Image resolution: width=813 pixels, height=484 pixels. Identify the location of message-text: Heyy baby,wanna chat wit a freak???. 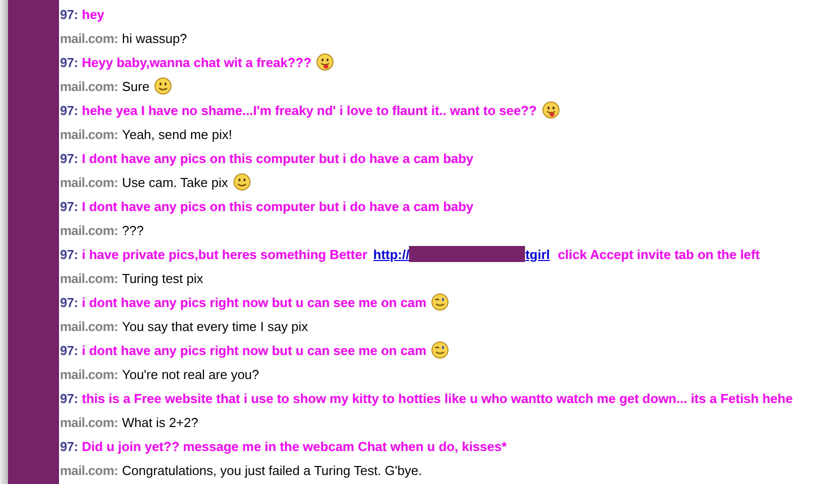
(197, 62).